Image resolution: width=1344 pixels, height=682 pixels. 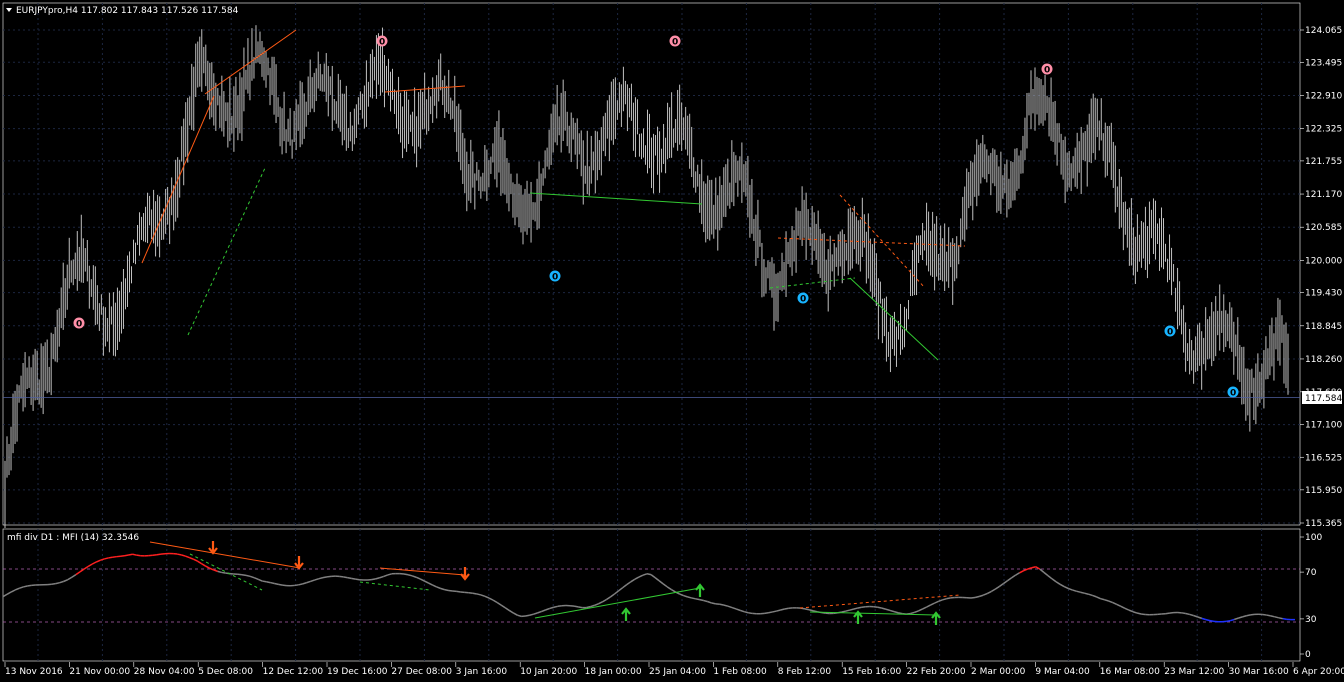 What do you see at coordinates (1194, 672) in the screenshot?
I see `time-label: 23 Mar 12:00` at bounding box center [1194, 672].